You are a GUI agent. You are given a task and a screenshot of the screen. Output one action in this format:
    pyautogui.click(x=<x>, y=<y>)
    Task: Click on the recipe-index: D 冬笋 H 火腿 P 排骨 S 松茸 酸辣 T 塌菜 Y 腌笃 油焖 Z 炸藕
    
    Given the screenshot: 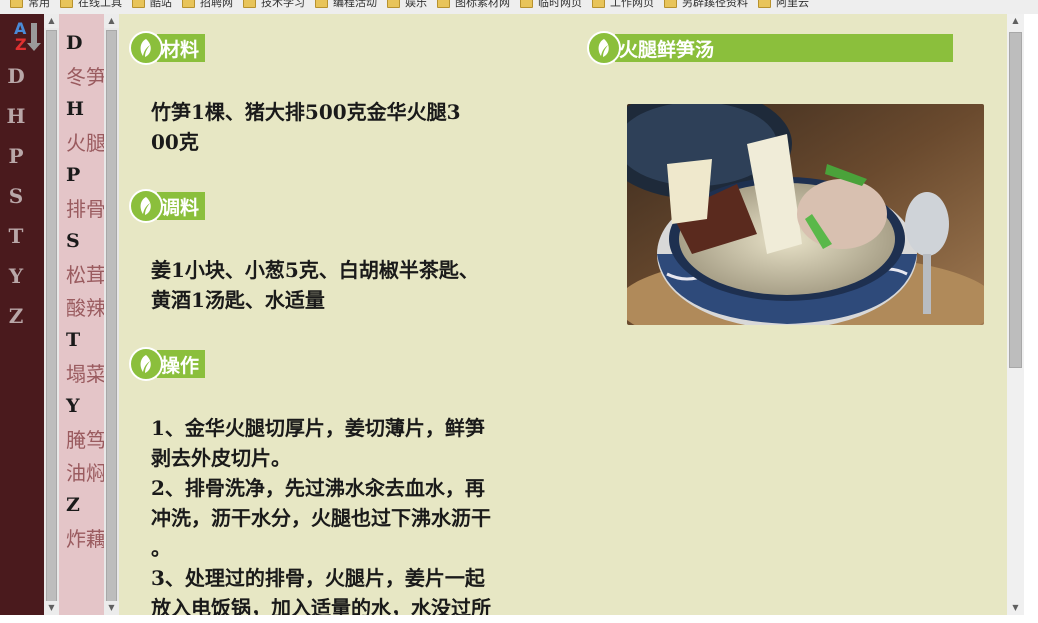 What is the action you would take?
    pyautogui.click(x=81, y=314)
    